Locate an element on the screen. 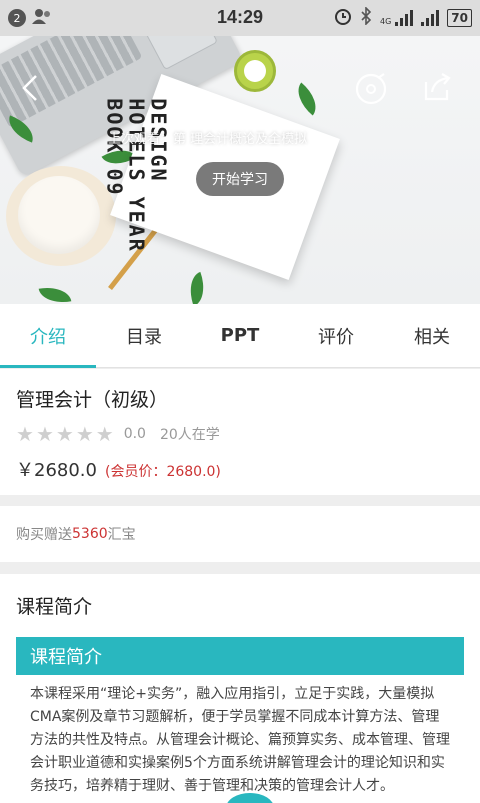 The image size is (480, 803). battery-level: 70 is located at coordinates (459, 17).